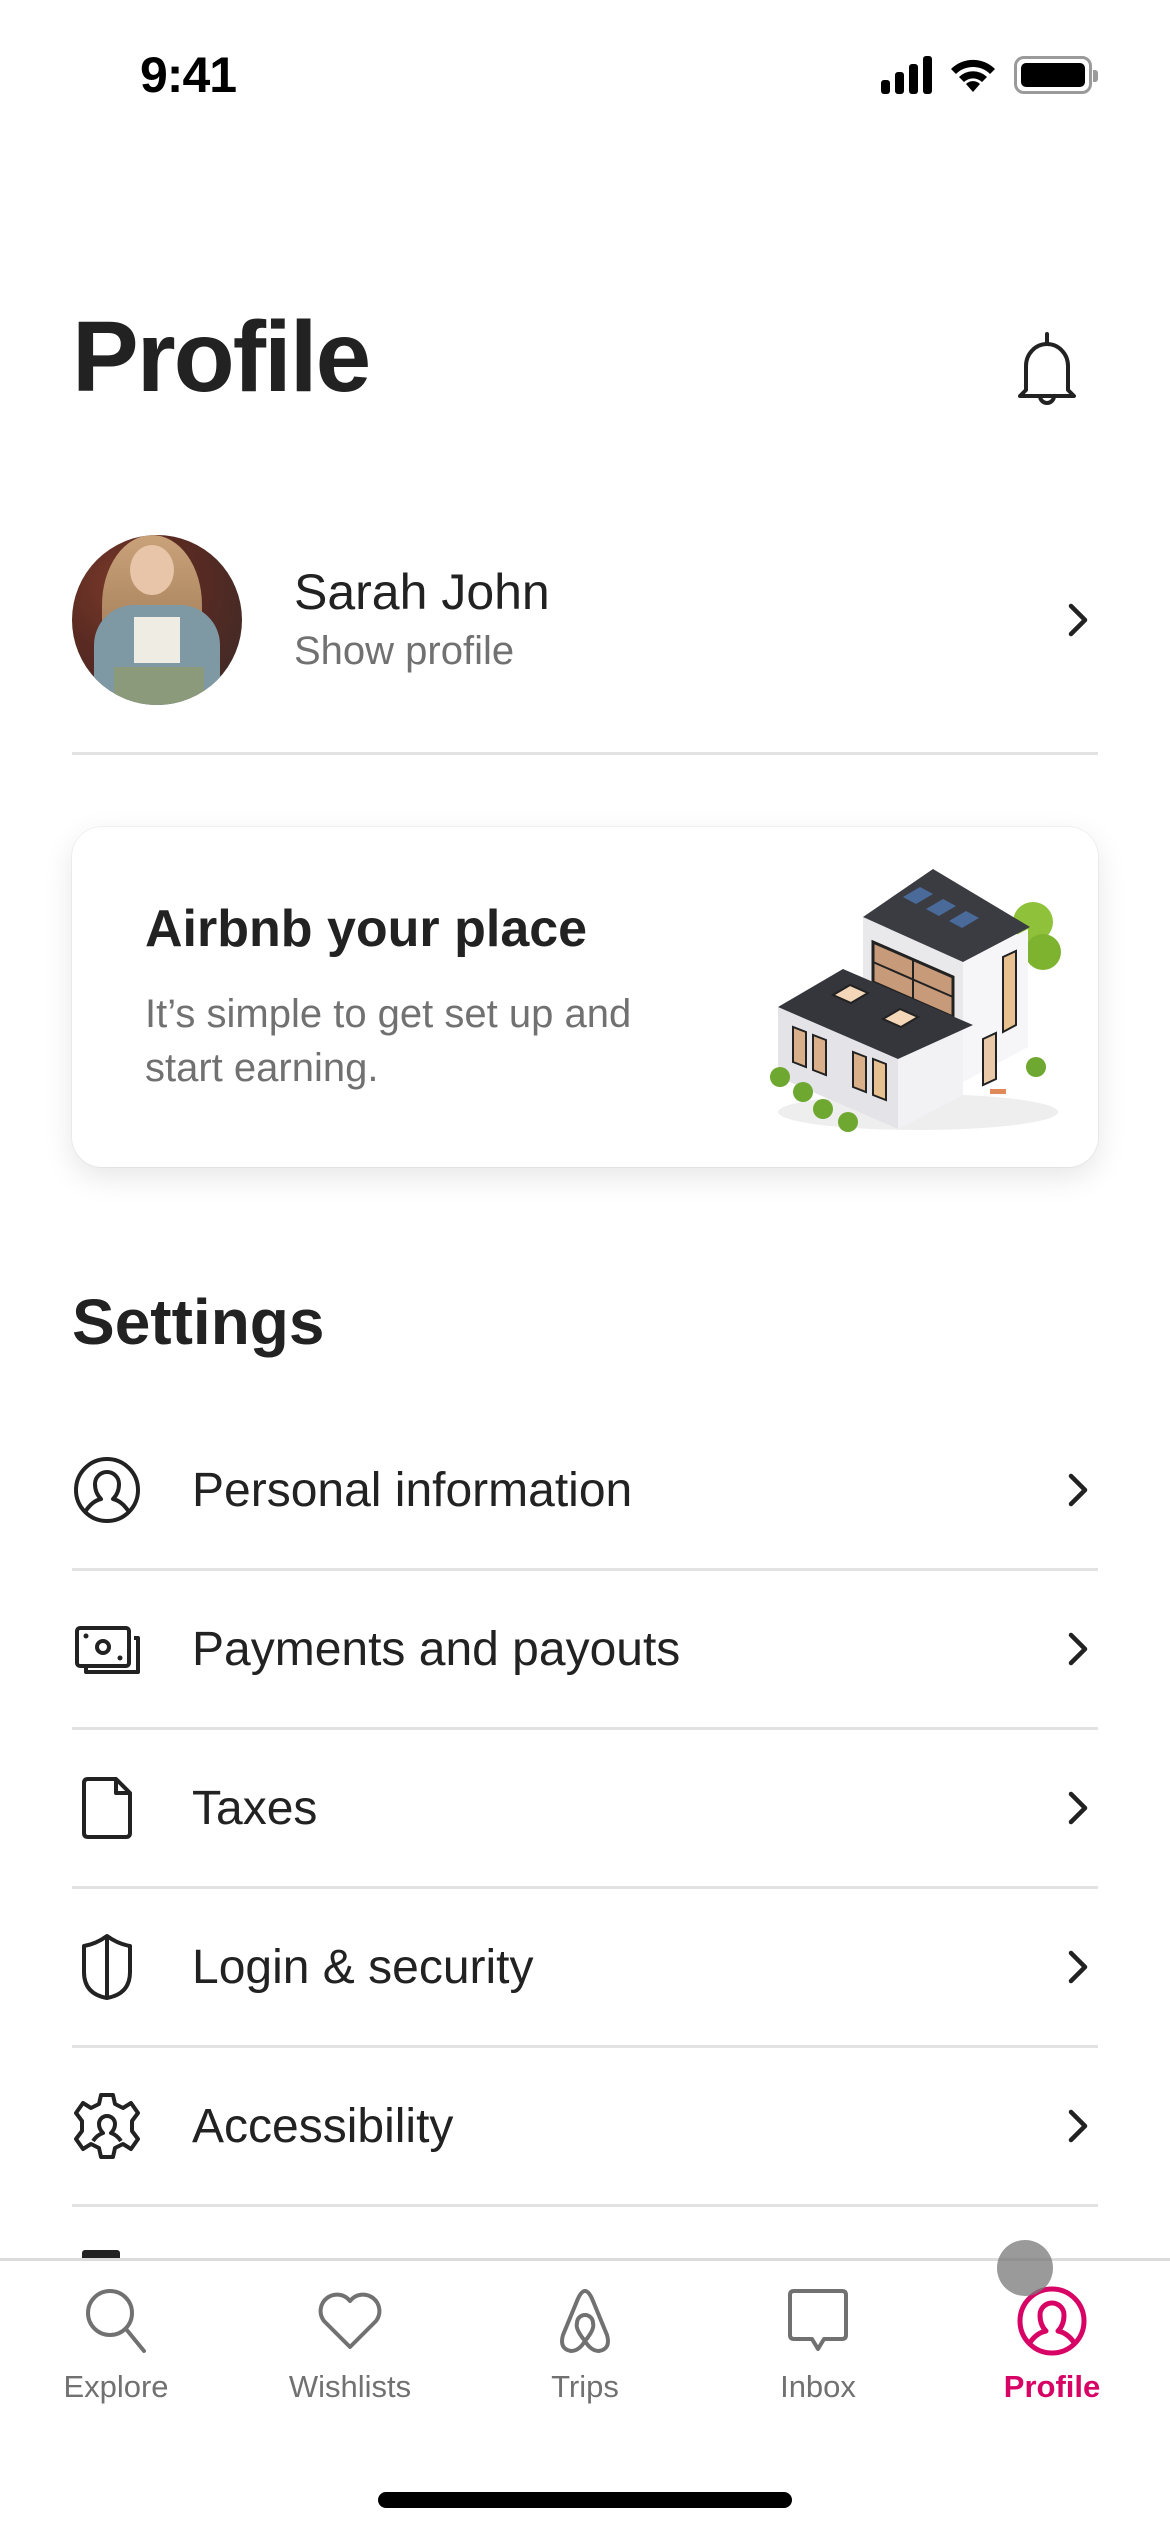 The height and width of the screenshot is (2532, 1170). I want to click on message-icon, so click(818, 2320).